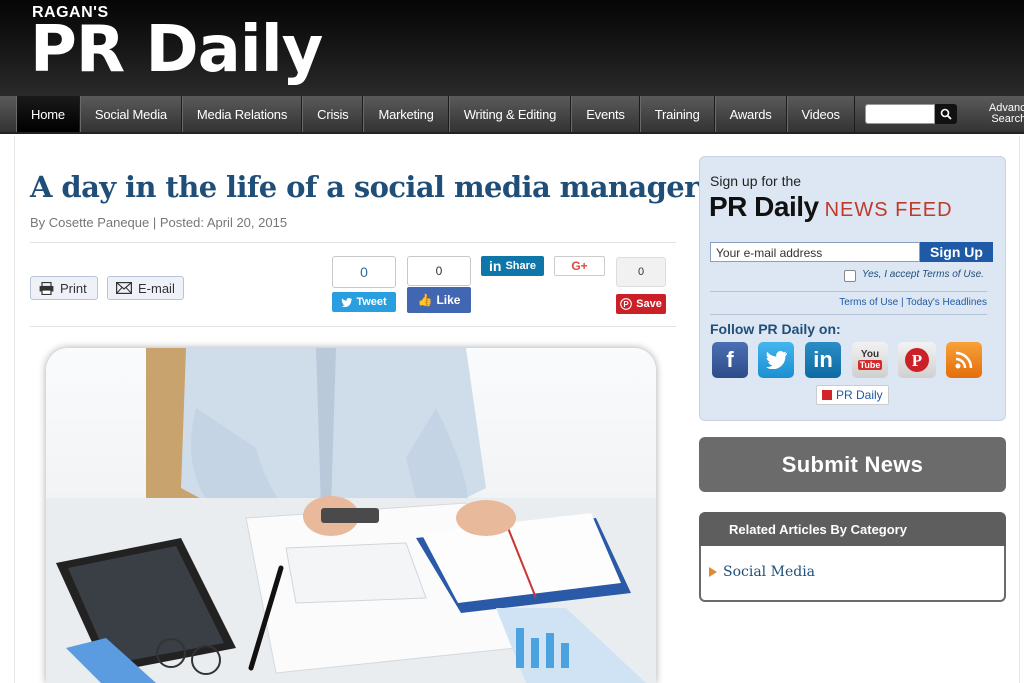 The width and height of the screenshot is (1024, 683). I want to click on site-logo: PR Daily, so click(176, 50).